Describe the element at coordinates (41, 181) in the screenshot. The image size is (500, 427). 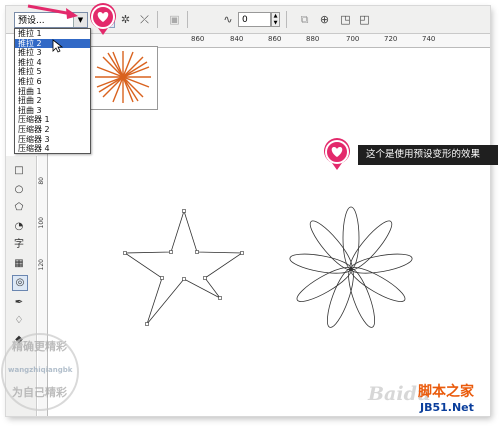
I see `ruler-tick: 80` at that location.